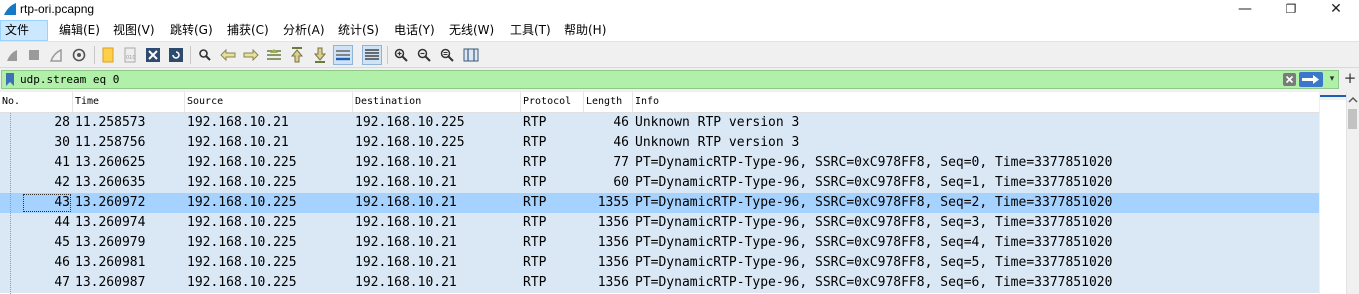 This screenshot has width=1359, height=294. I want to click on auto-scroll-button, so click(343, 55).